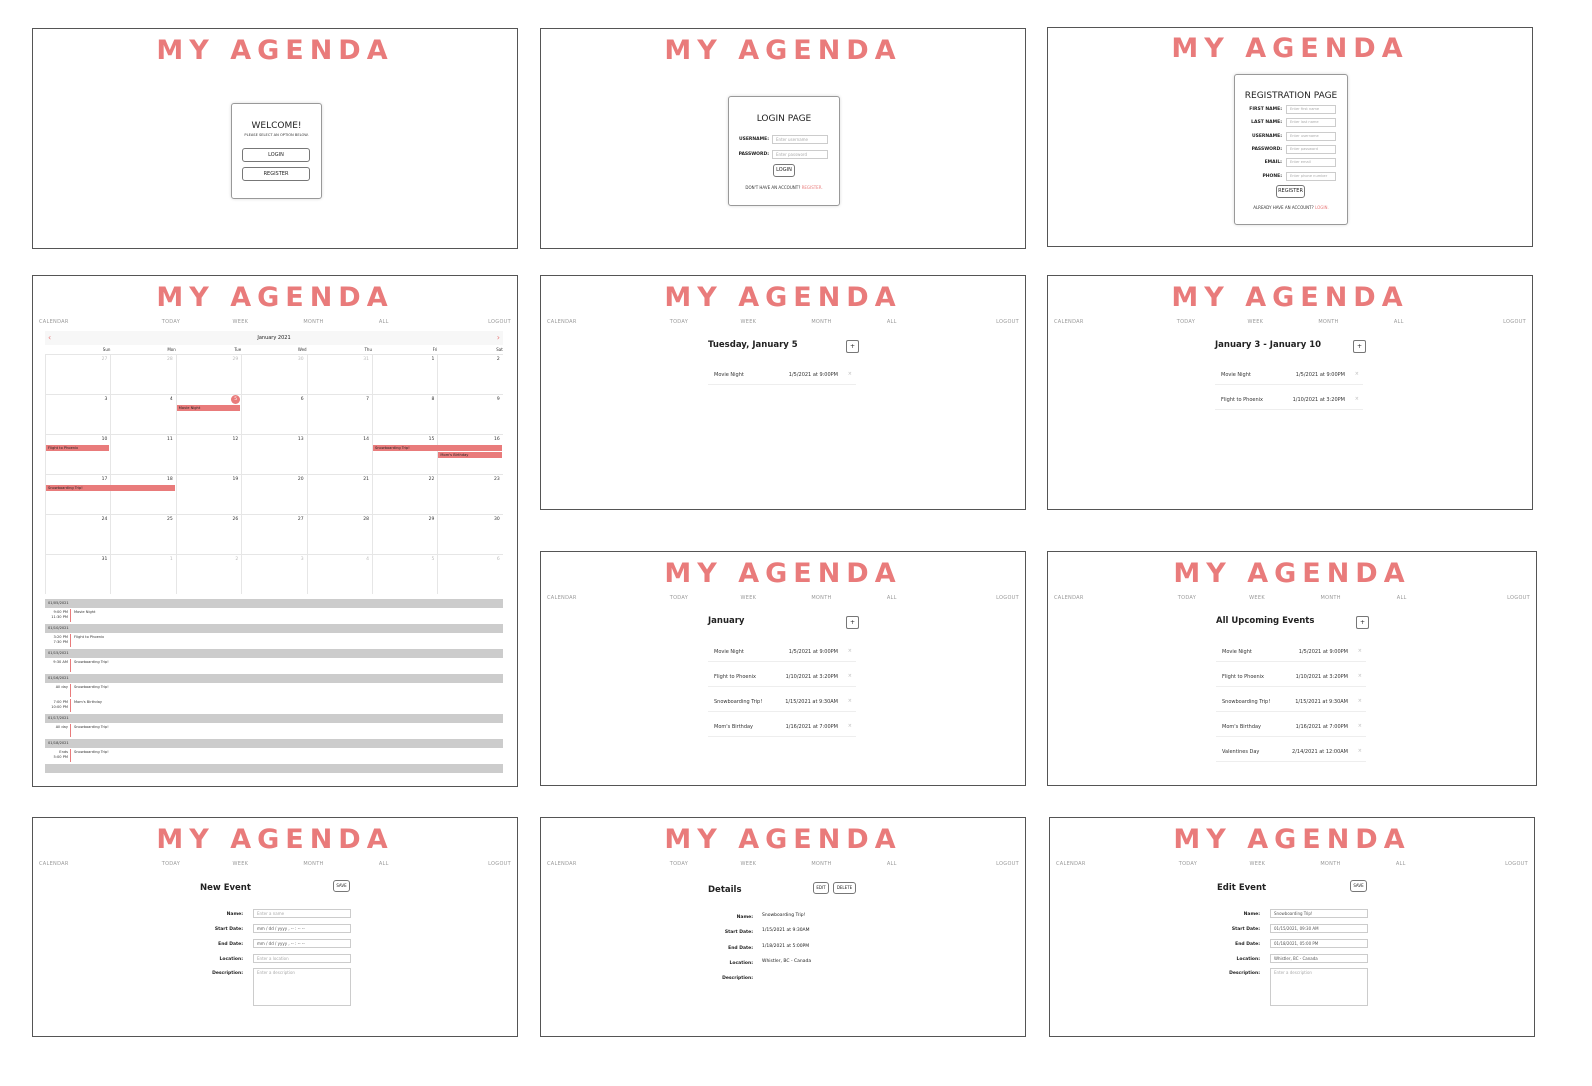 This screenshot has width=1592, height=1086. Describe the element at coordinates (1319, 913) in the screenshot. I see `name-input: Snowboarding Trip!` at that location.